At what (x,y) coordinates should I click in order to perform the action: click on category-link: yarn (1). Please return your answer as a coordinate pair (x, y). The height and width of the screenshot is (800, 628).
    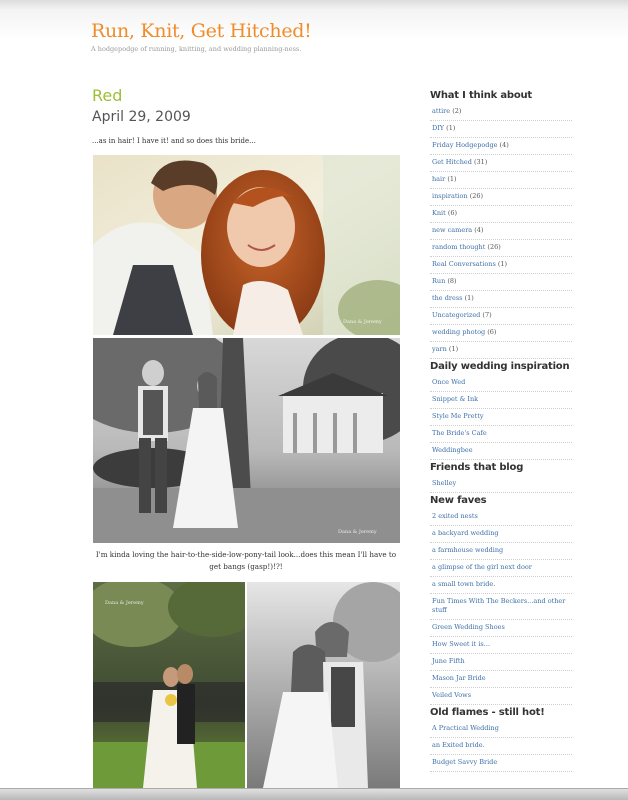
    Looking at the image, I should click on (501, 350).